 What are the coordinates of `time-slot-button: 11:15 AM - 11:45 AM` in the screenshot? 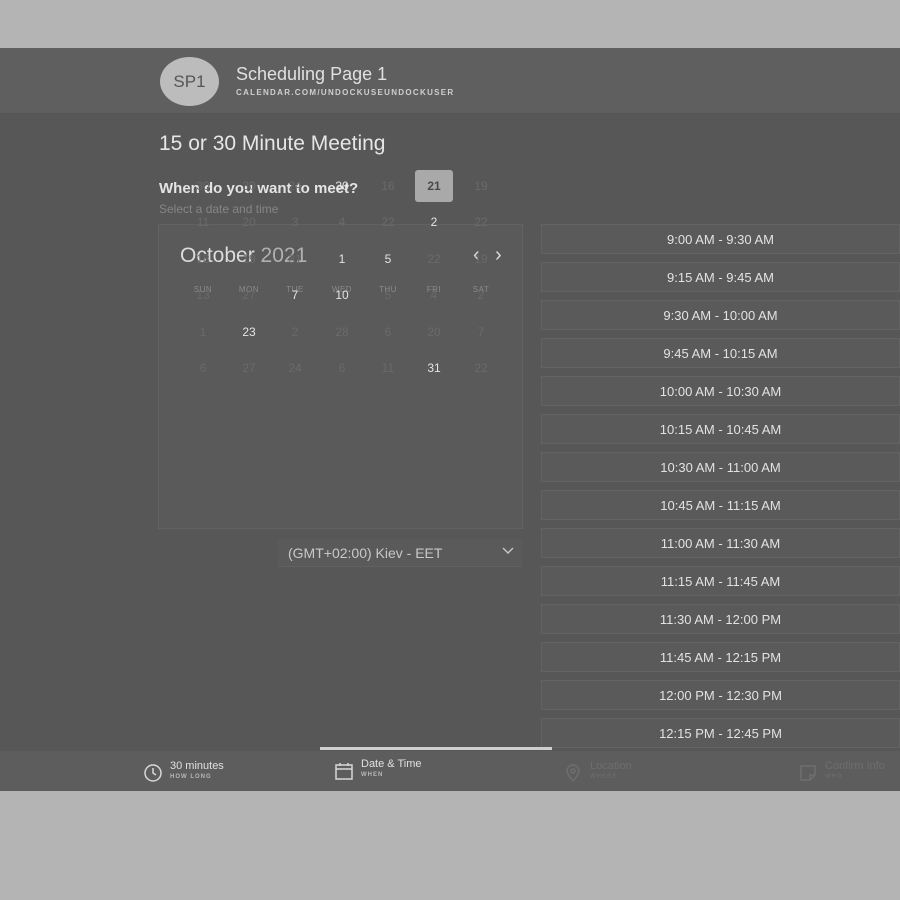 It's located at (720, 581).